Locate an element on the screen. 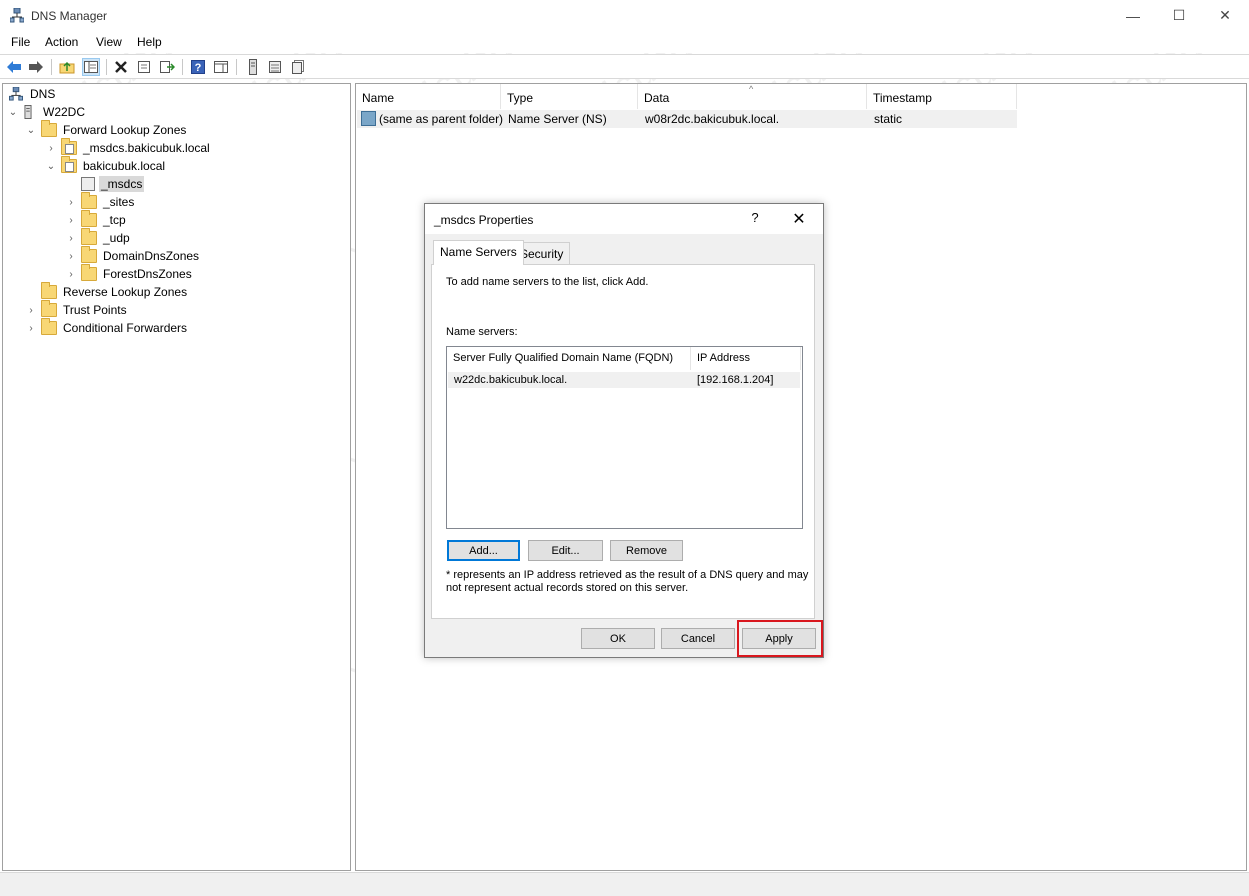  tree-node-conditional-forwarders: › Conditional Forwarders is located at coordinates (107, 327).